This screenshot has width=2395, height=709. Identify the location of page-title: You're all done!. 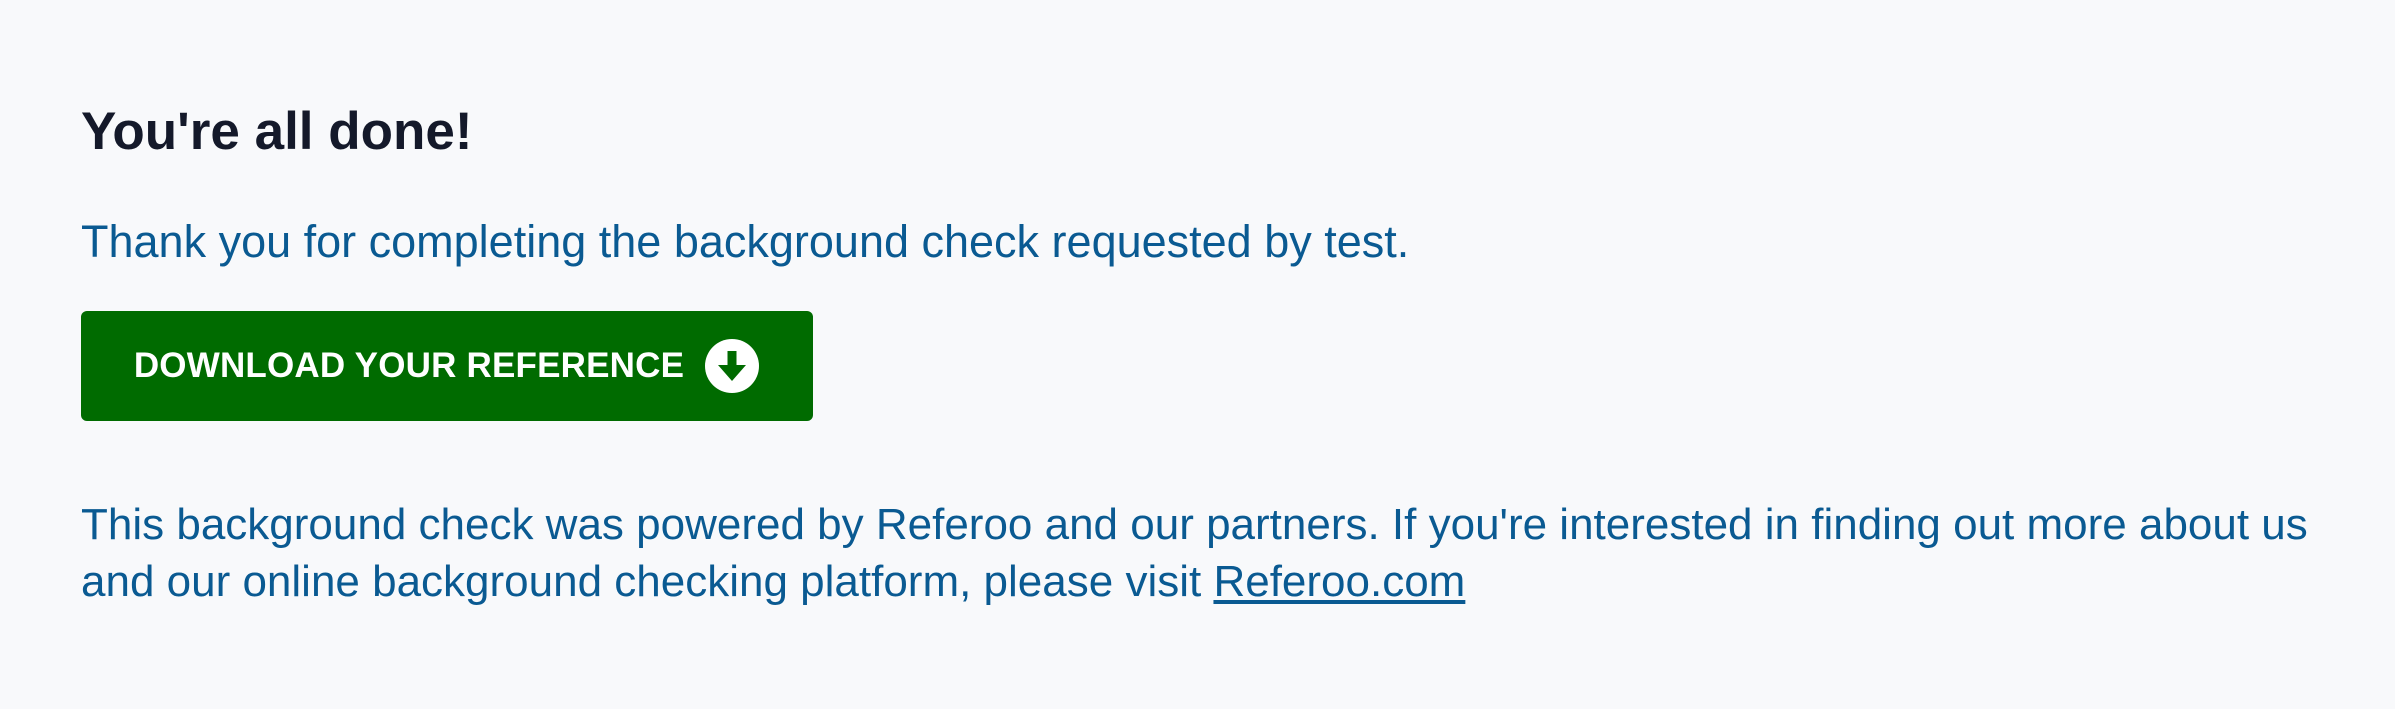
(277, 131).